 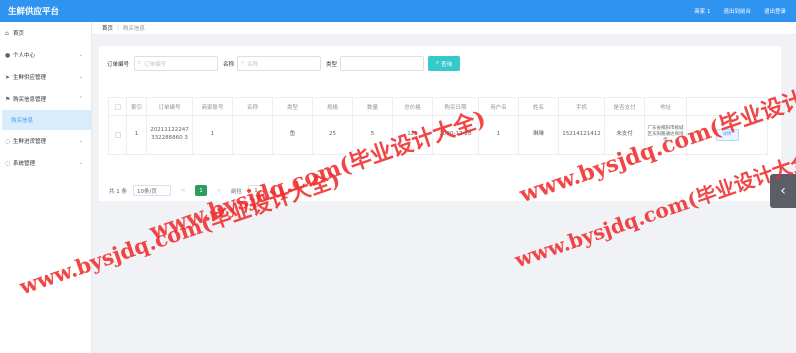 What do you see at coordinates (170, 135) in the screenshot?
I see `table-cell: 20211122247332286860 3` at bounding box center [170, 135].